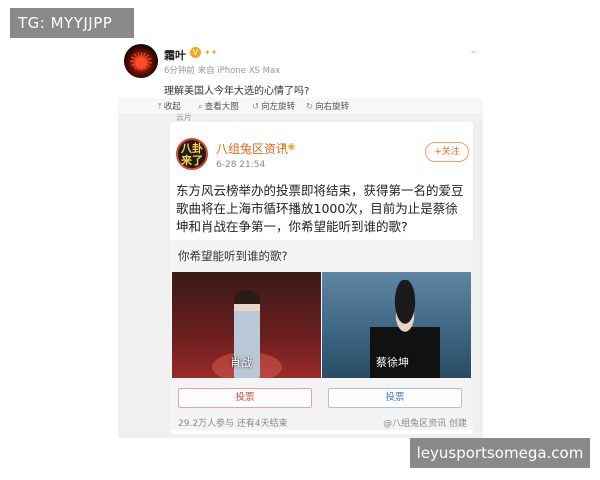 The image size is (600, 480). What do you see at coordinates (473, 51) in the screenshot?
I see `chevron-down-icon: ⌄` at bounding box center [473, 51].